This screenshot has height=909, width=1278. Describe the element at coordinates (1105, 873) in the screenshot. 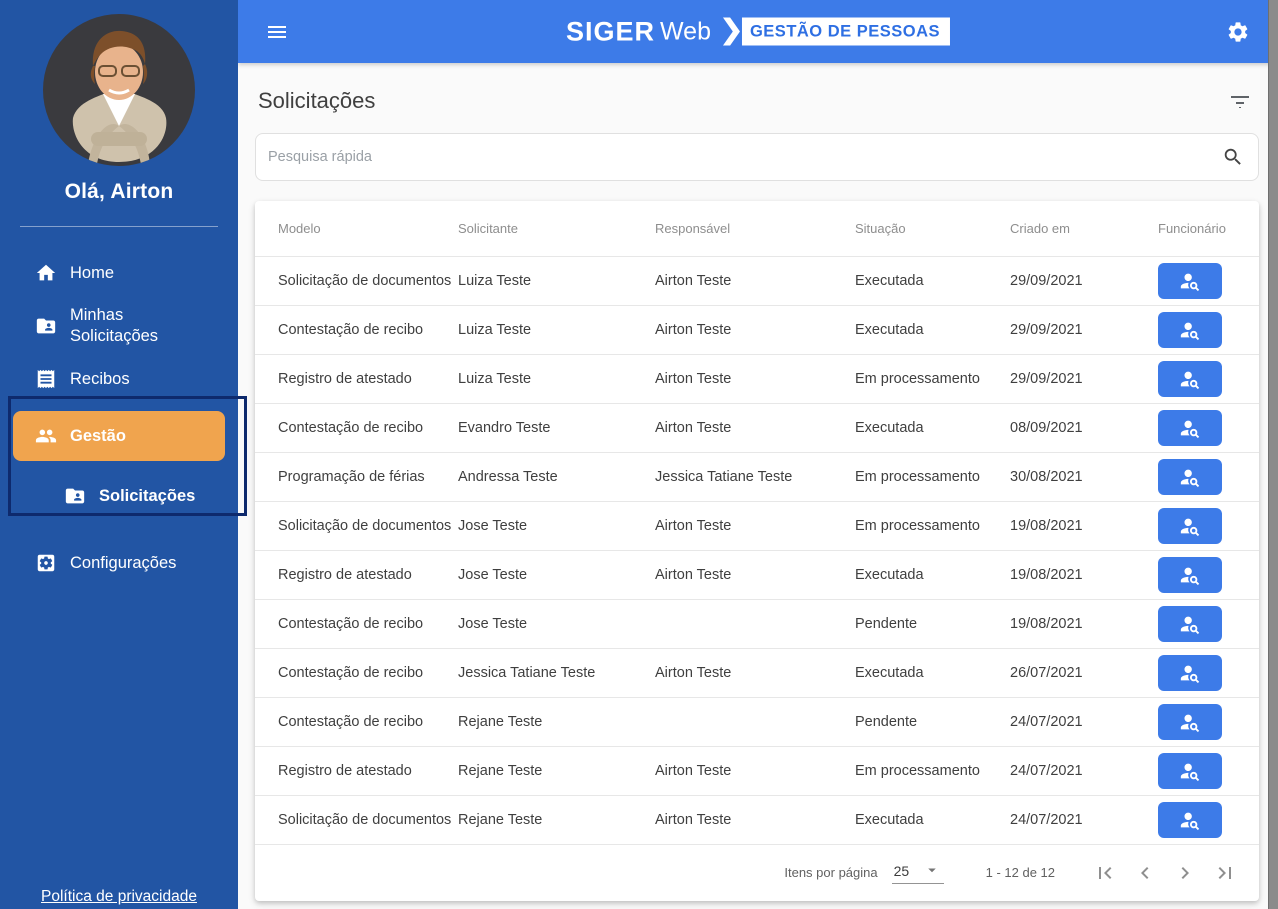

I see `first-page-button` at that location.